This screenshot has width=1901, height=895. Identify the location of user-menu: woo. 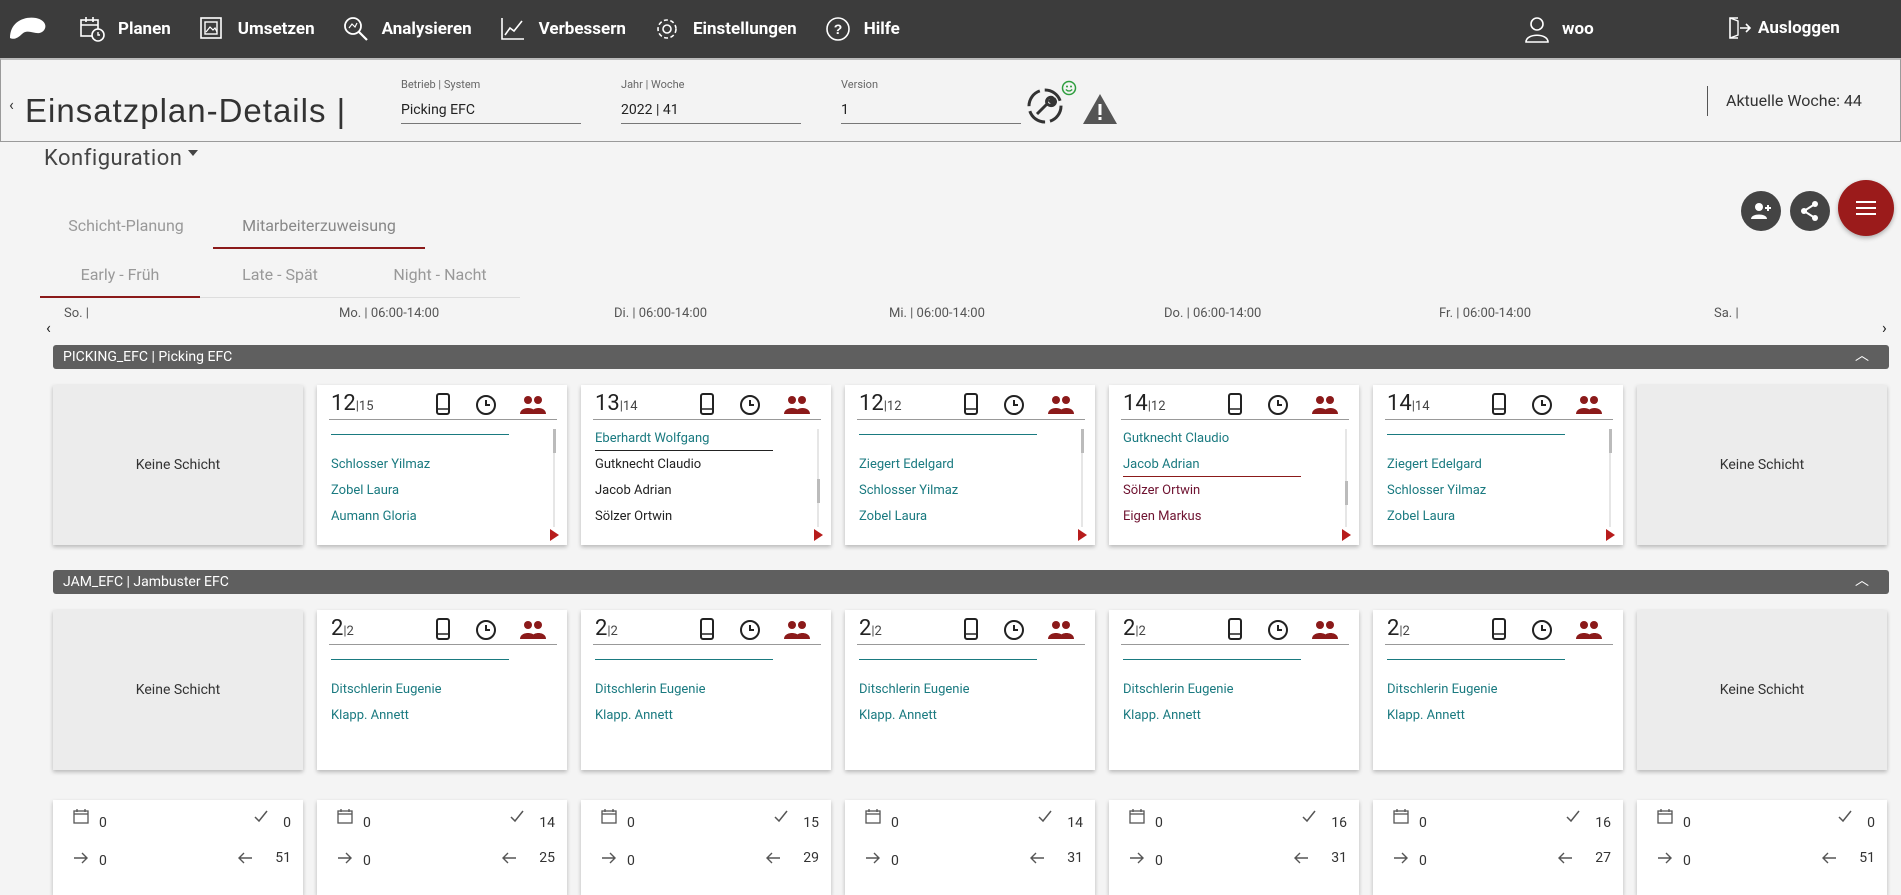
(1559, 29).